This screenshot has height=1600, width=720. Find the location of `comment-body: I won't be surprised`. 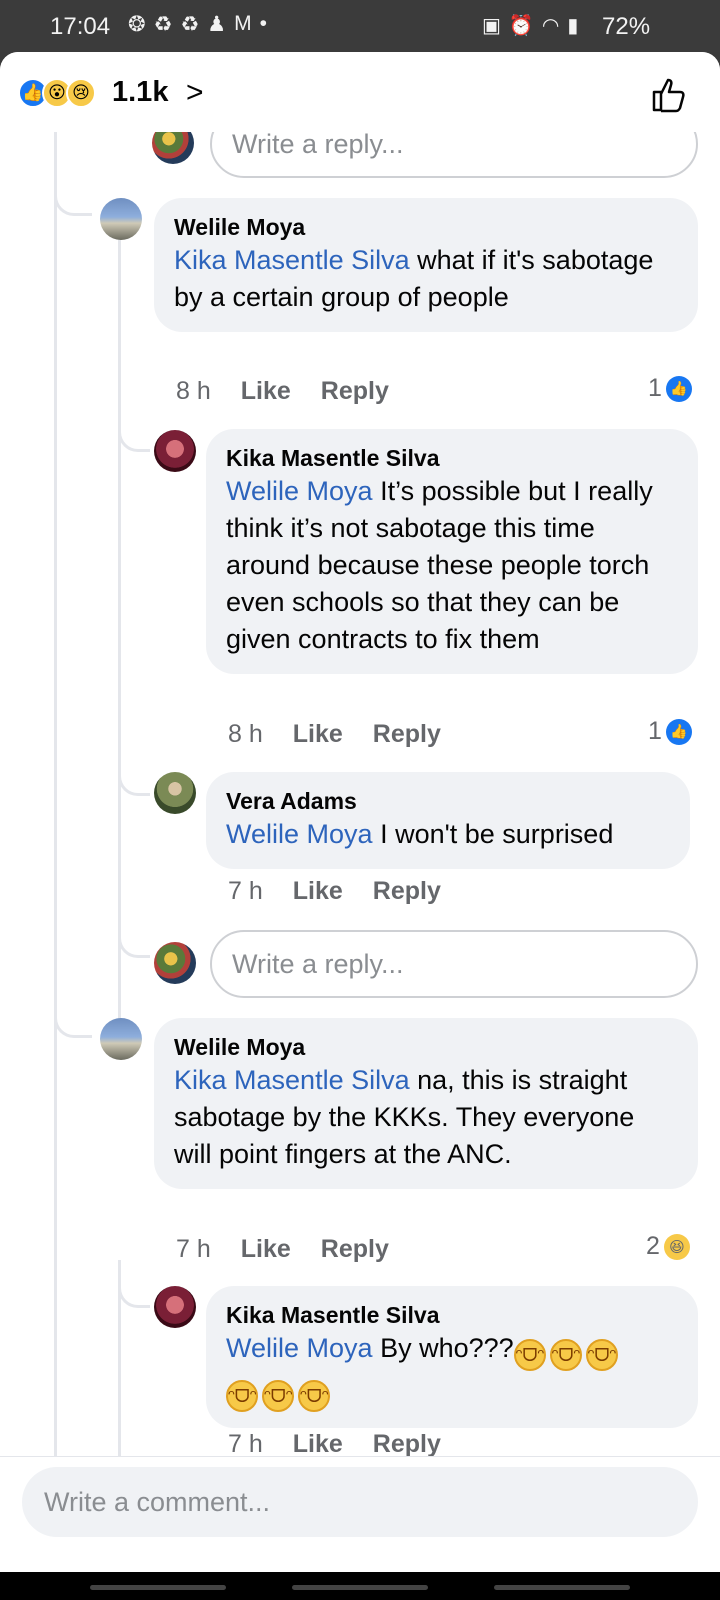

comment-body: I won't be surprised is located at coordinates (493, 834).